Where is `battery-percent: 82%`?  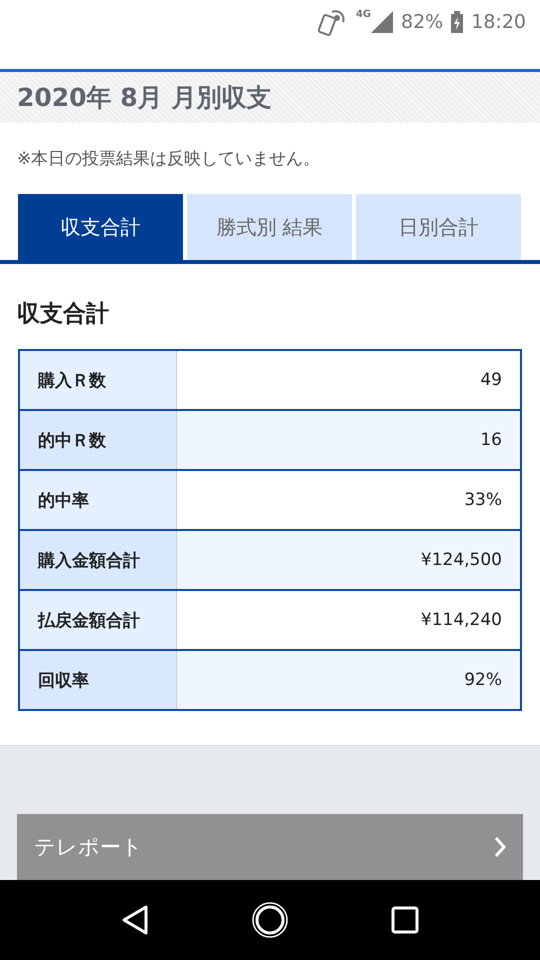 battery-percent: 82% is located at coordinates (422, 22).